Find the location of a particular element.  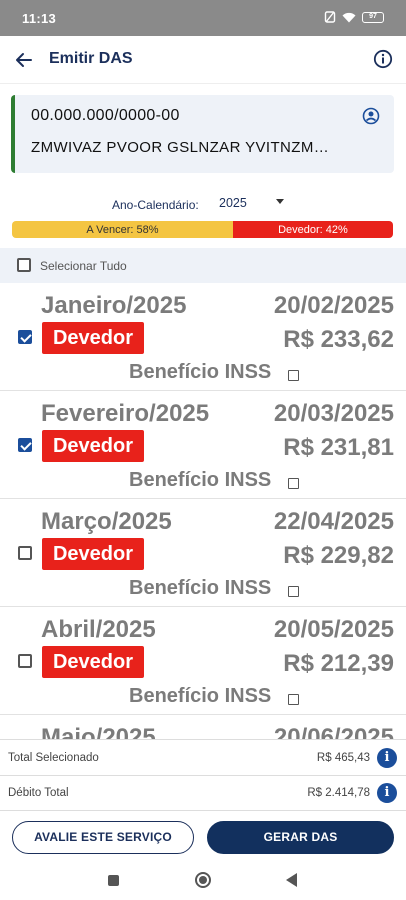

back-icon is located at coordinates (291, 880).